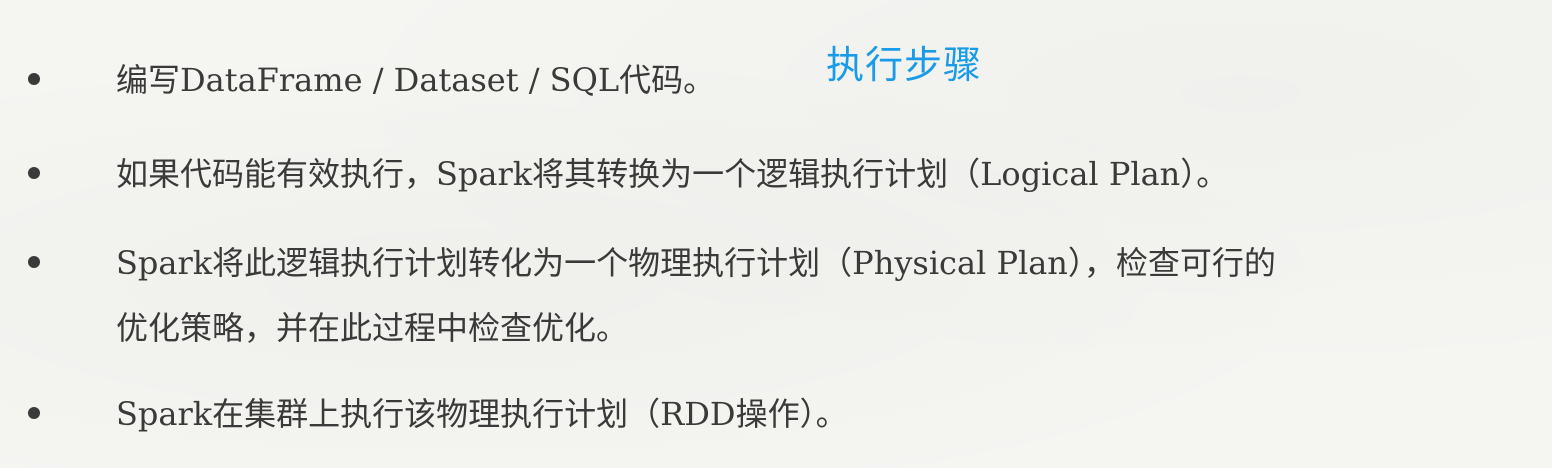  I want to click on bullet-3-text-line-2: 优化策略，并在此过程中检查优化。, so click(372, 328).